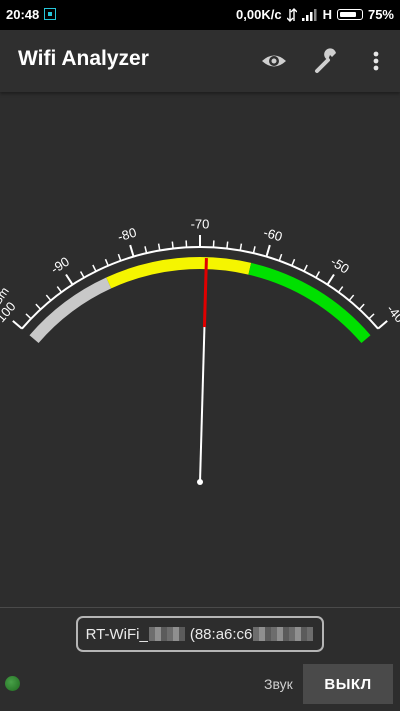 Image resolution: width=400 pixels, height=711 pixels. Describe the element at coordinates (273, 235) in the screenshot. I see `tick-label: -60` at that location.